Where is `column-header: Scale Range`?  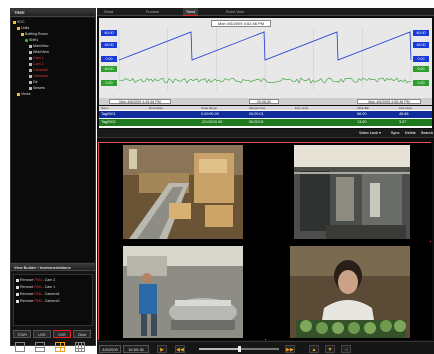
column-header: Scale Range is located at coordinates (209, 108).